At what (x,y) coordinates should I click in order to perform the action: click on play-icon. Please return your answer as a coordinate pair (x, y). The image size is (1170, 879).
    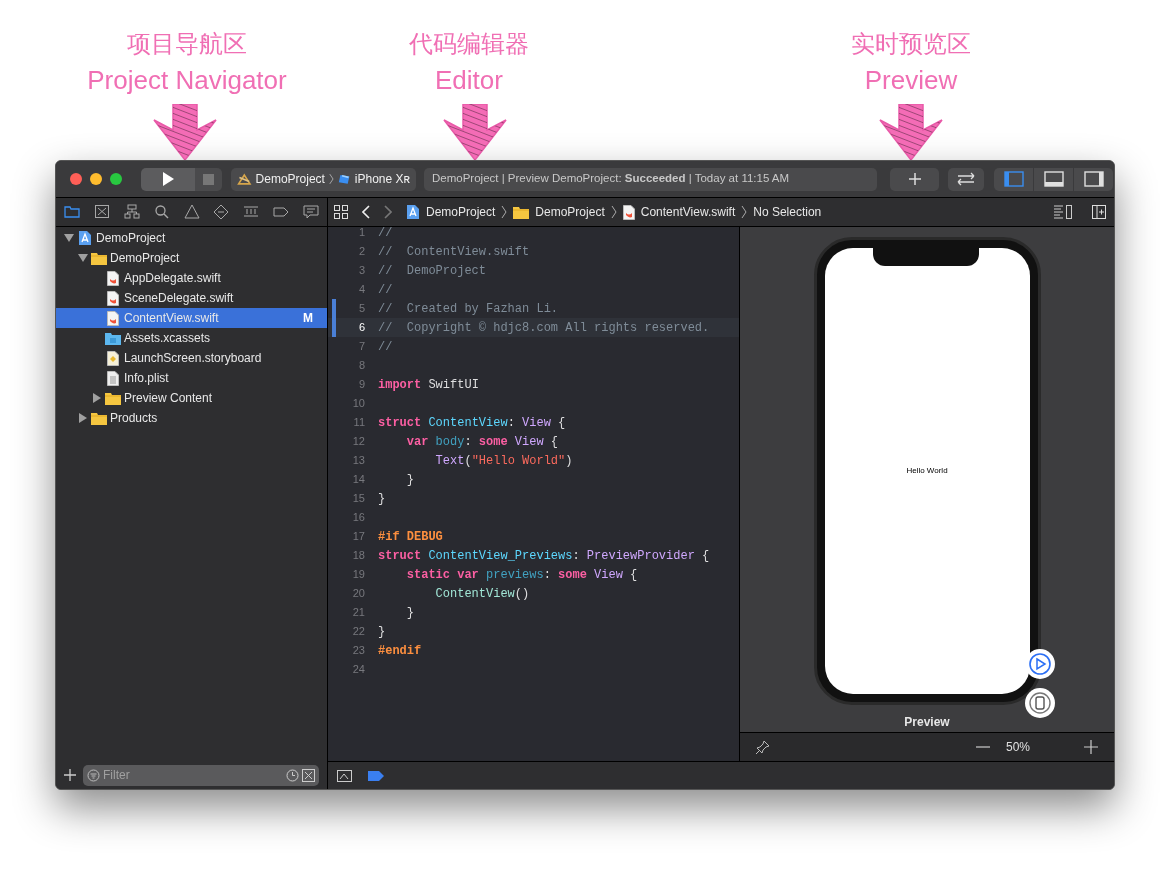
    Looking at the image, I should click on (168, 179).